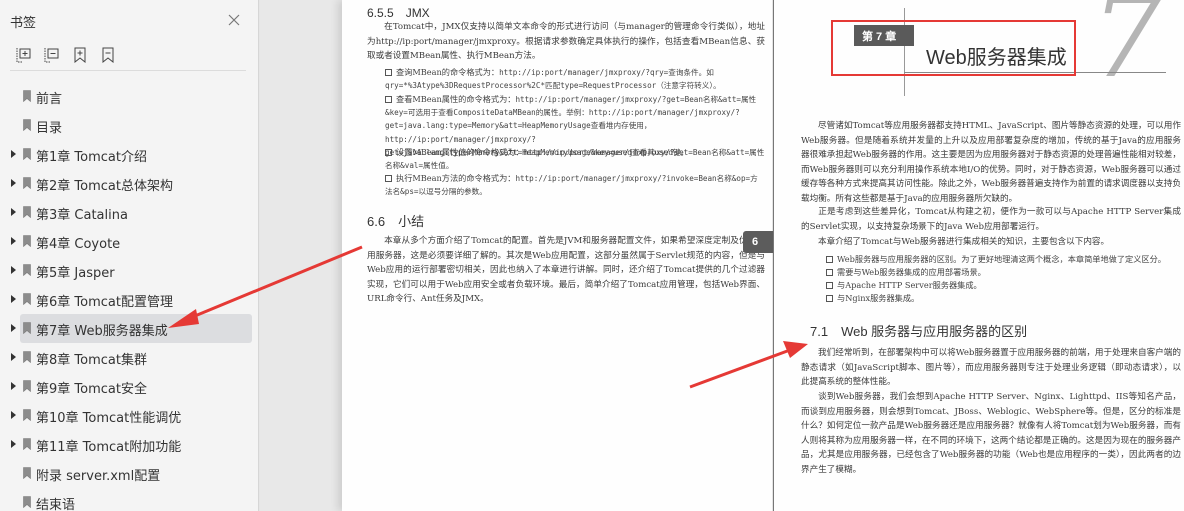 The image size is (1184, 511). What do you see at coordinates (953, 48) in the screenshot?
I see `highlight-box-annotation` at bounding box center [953, 48].